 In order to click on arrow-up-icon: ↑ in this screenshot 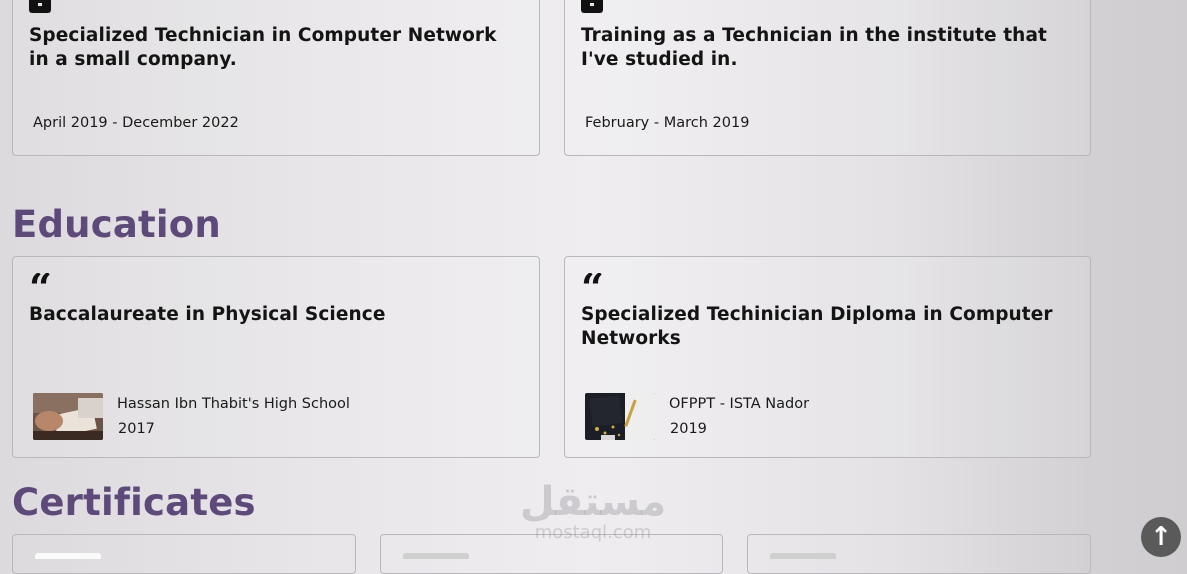, I will do `click(1161, 537)`.